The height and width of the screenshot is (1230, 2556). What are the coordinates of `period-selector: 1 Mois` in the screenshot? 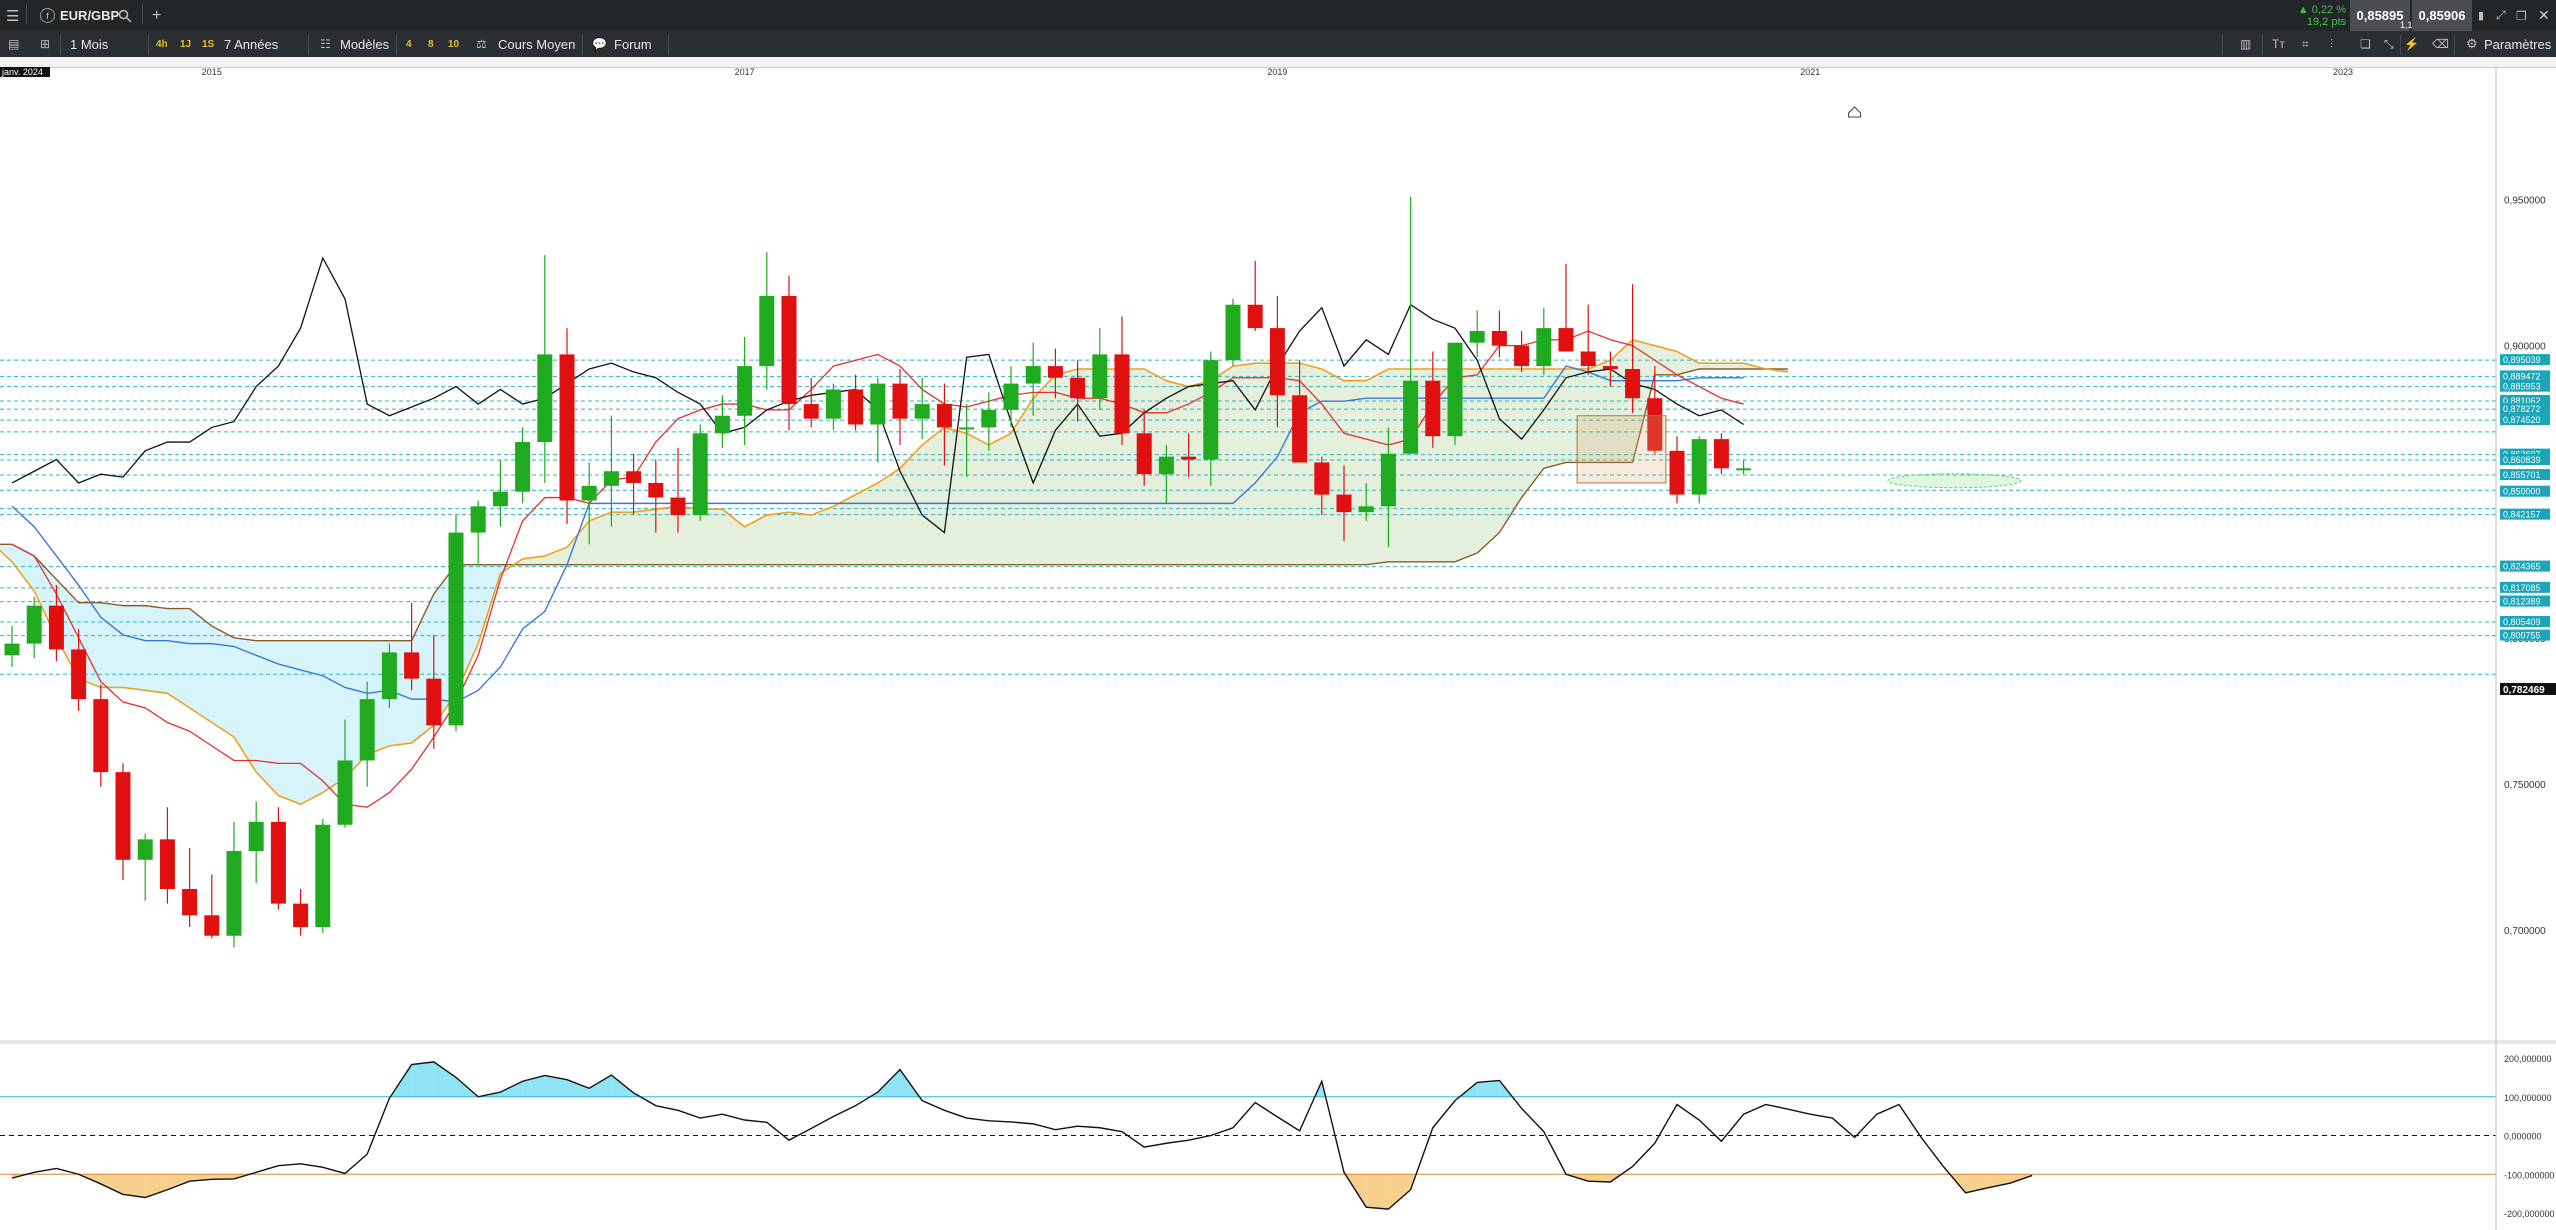 It's located at (89, 44).